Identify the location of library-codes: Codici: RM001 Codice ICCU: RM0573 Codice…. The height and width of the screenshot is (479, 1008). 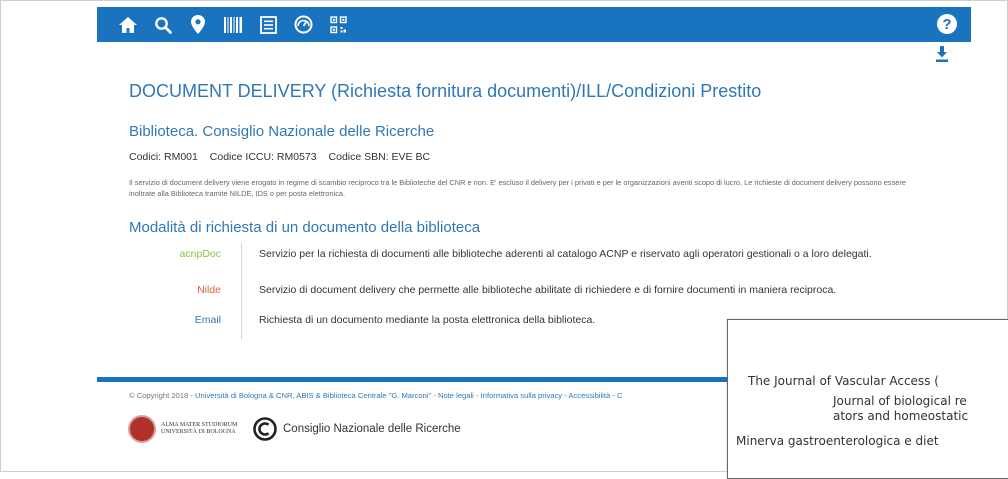
(284, 157).